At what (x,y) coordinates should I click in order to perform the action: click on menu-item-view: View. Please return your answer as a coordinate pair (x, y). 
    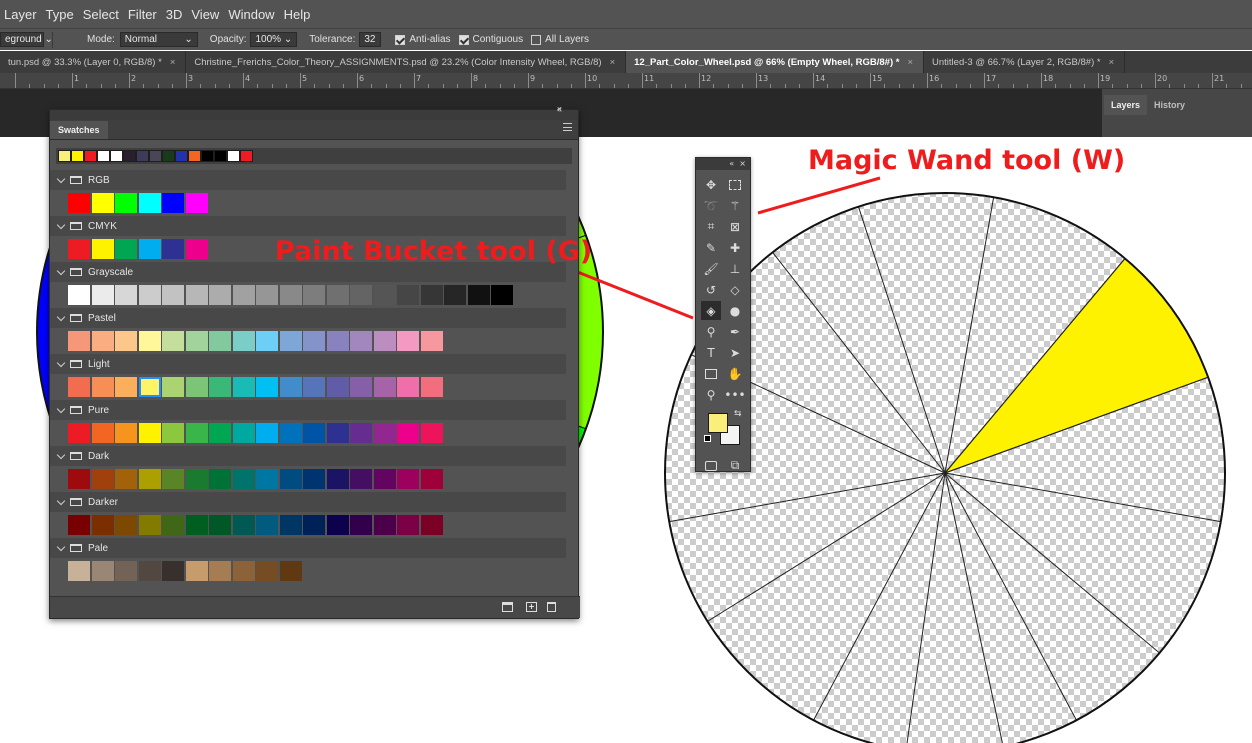
    Looking at the image, I should click on (205, 14).